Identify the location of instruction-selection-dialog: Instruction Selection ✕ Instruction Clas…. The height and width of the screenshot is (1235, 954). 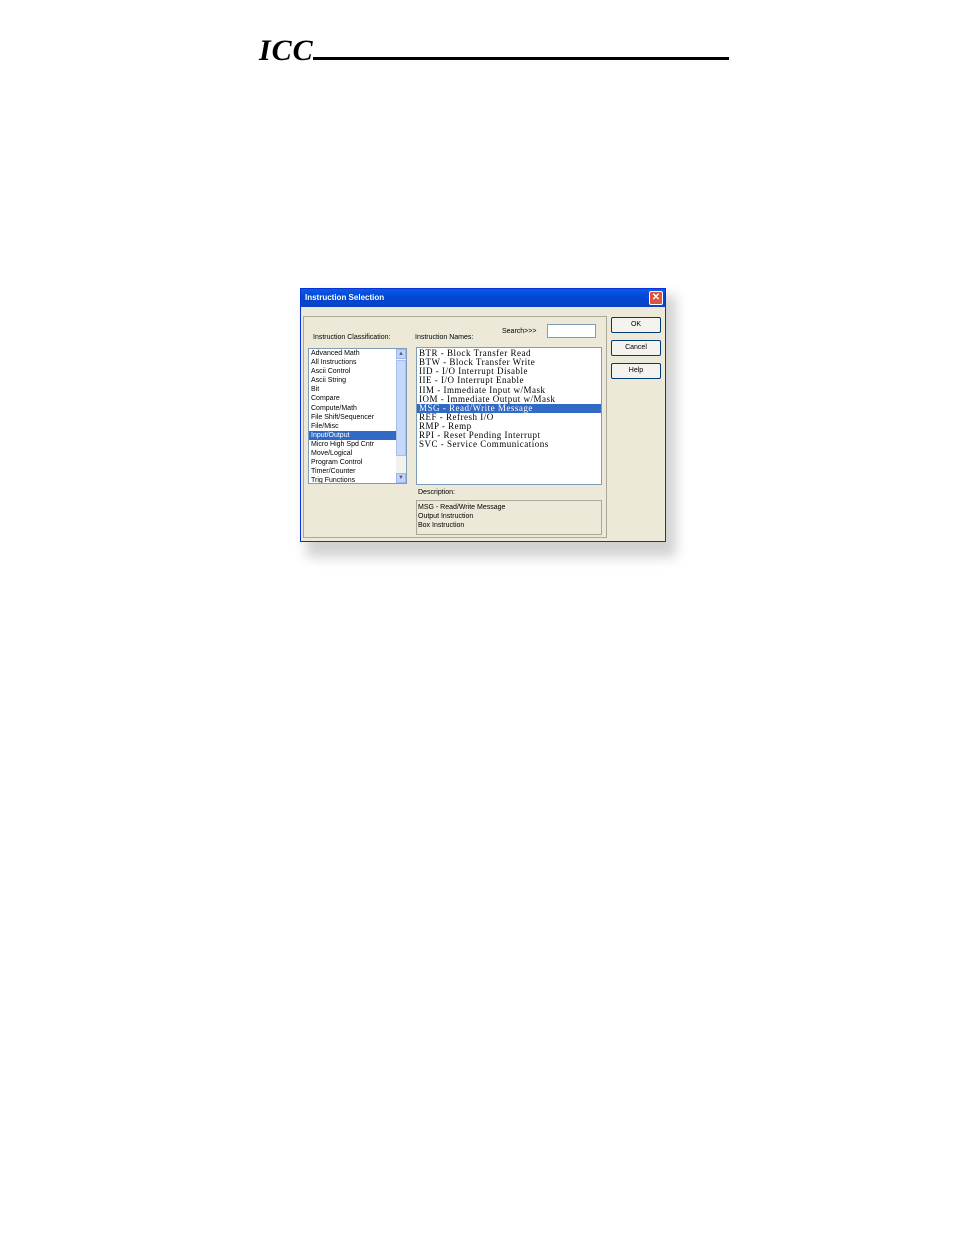
(483, 415).